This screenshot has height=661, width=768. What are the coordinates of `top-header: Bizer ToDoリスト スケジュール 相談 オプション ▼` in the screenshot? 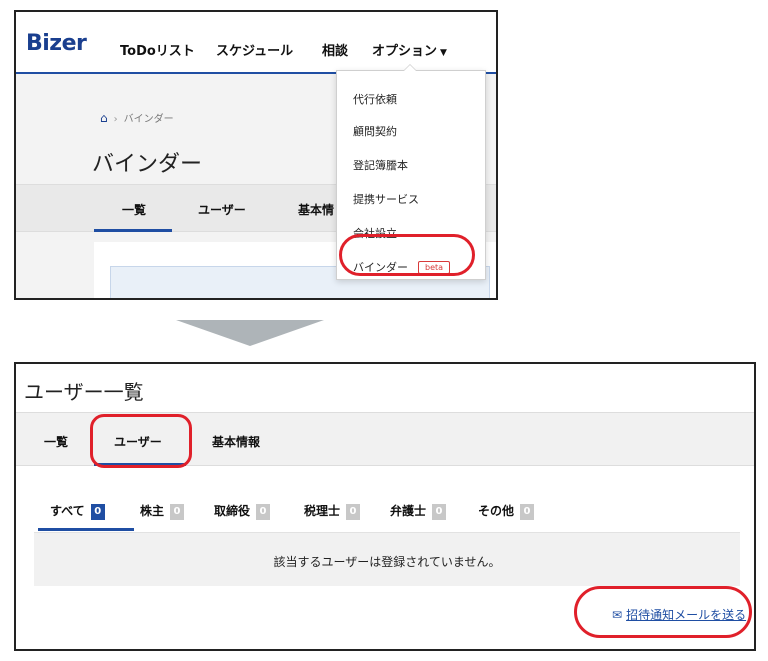 It's located at (256, 43).